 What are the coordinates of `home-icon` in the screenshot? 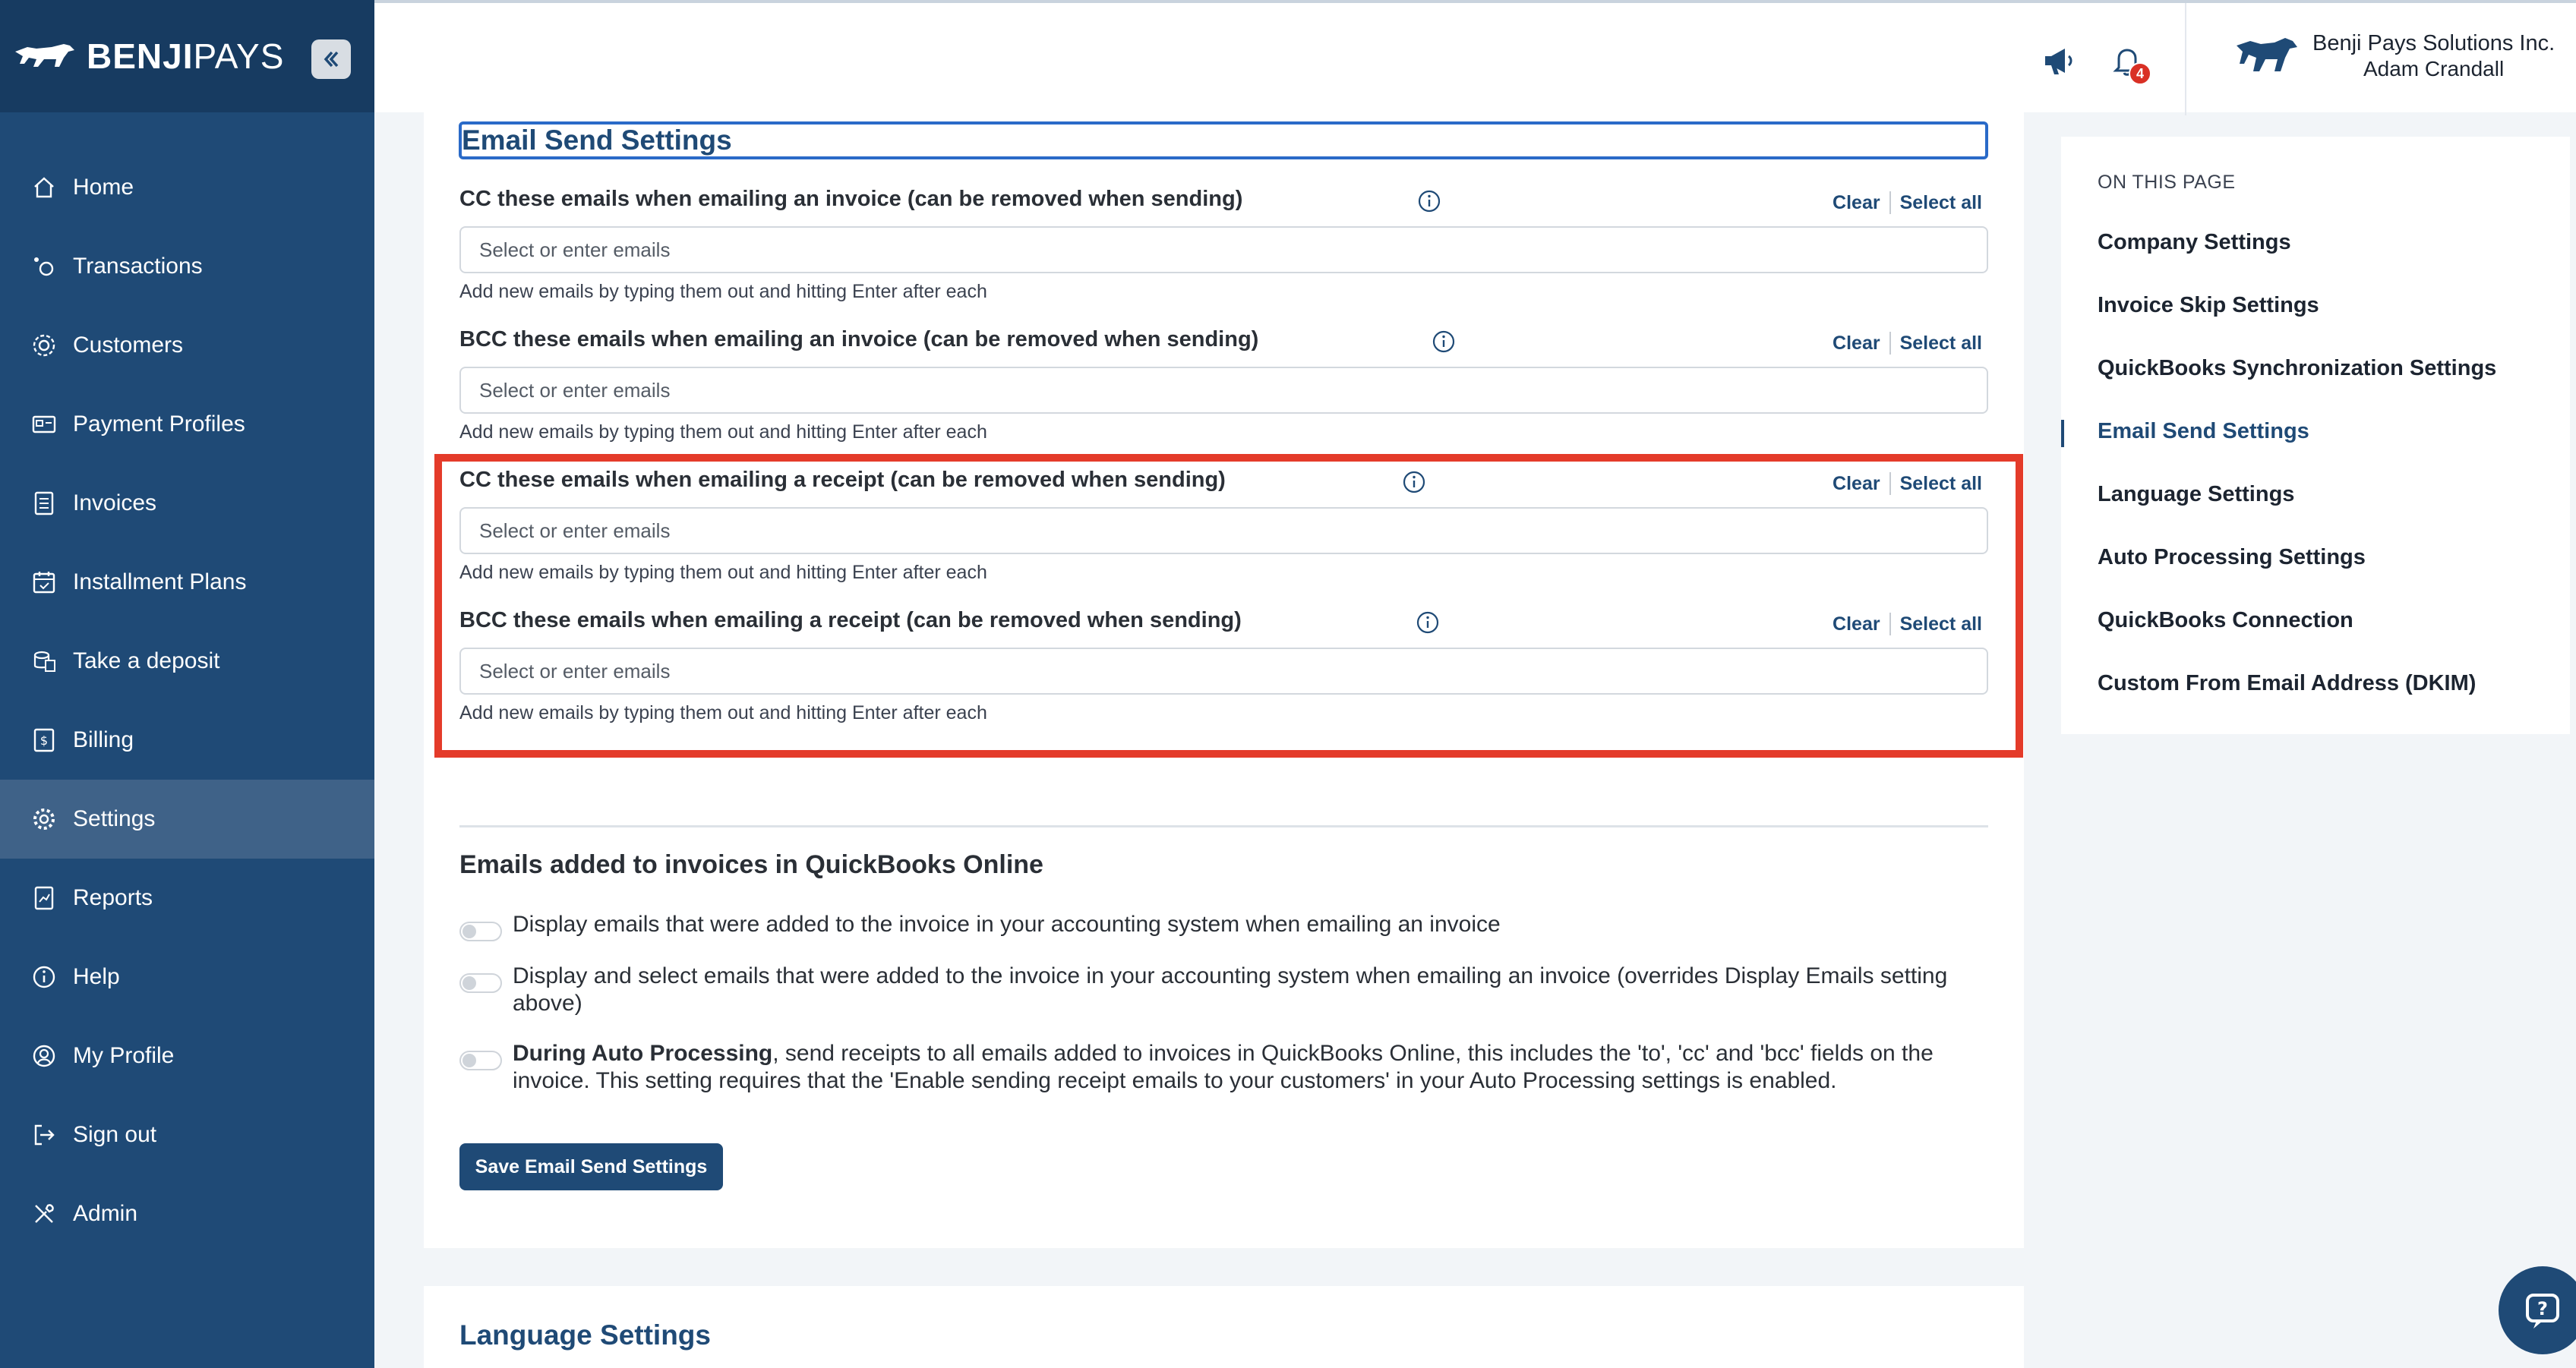 It's located at (44, 187).